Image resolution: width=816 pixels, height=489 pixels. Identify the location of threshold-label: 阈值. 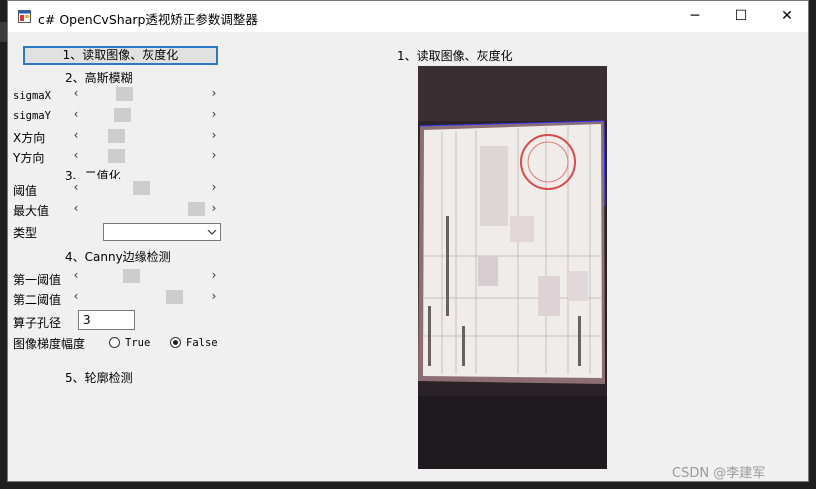
(25, 191).